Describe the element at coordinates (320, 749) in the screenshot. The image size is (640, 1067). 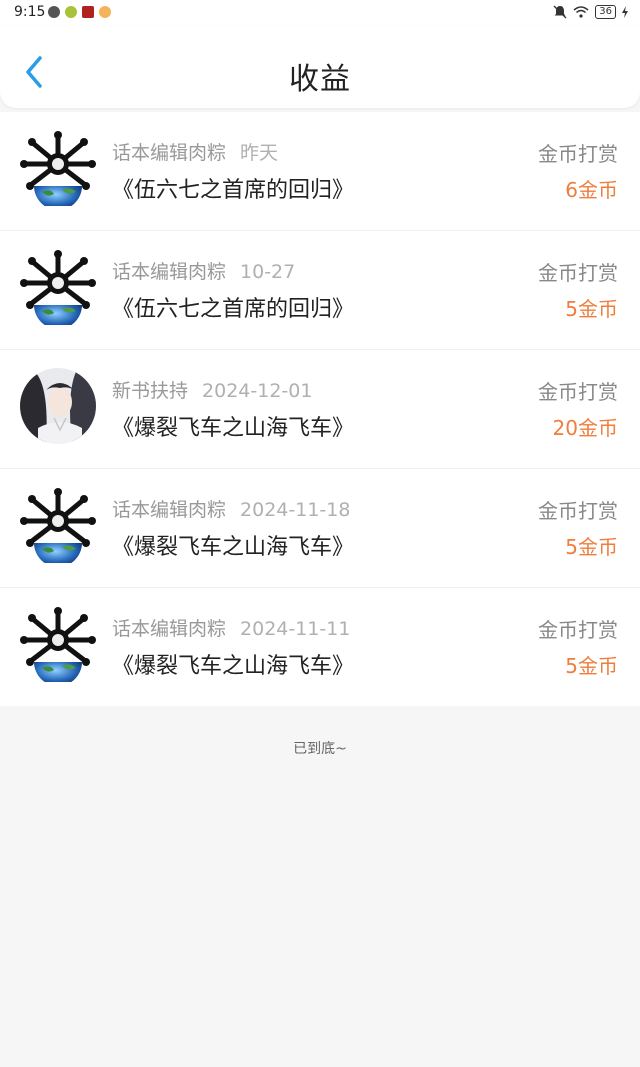
I see `end-of-list-text: 已到底~` at that location.